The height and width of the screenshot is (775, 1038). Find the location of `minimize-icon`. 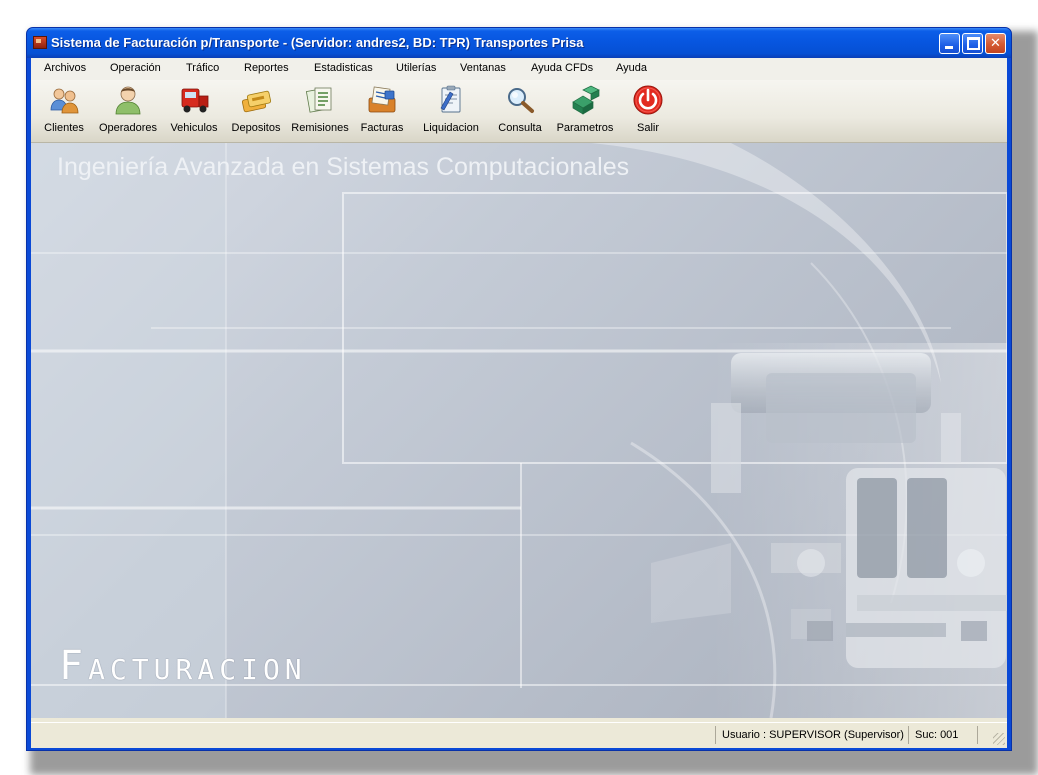

minimize-icon is located at coordinates (949, 47).